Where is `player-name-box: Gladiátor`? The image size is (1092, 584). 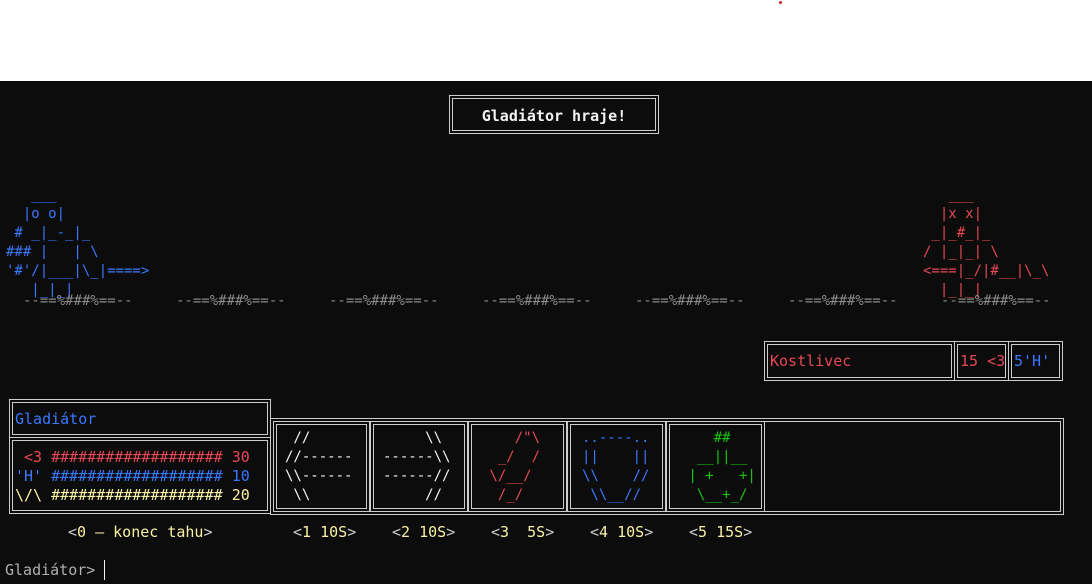
player-name-box: Gladiátor is located at coordinates (140, 418).